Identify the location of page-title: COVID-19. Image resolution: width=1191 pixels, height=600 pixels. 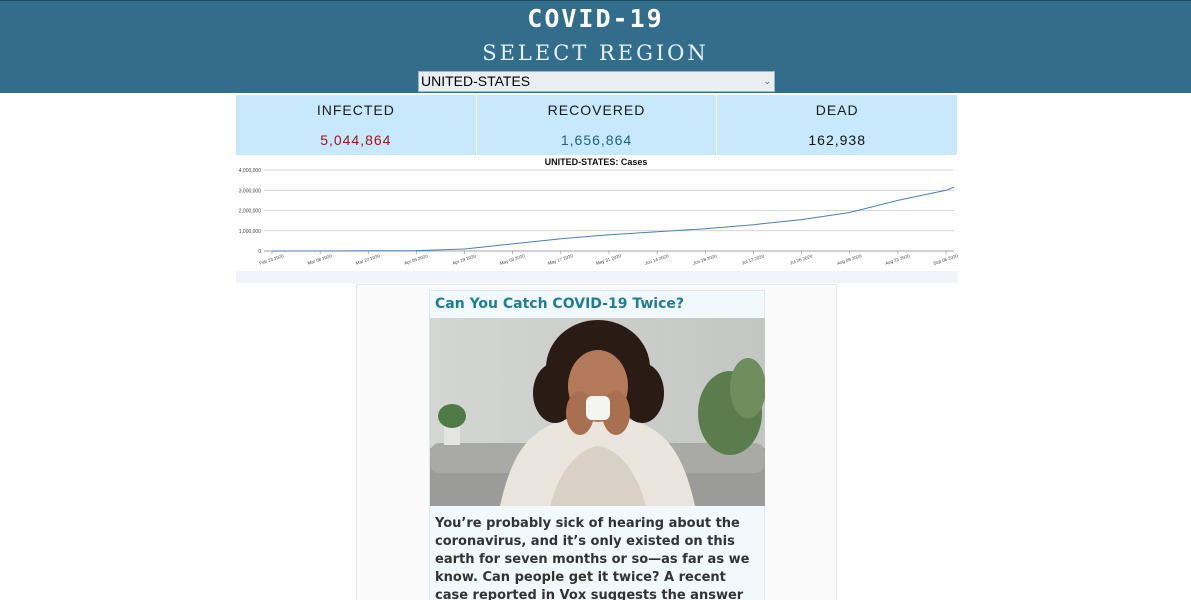
(595, 18).